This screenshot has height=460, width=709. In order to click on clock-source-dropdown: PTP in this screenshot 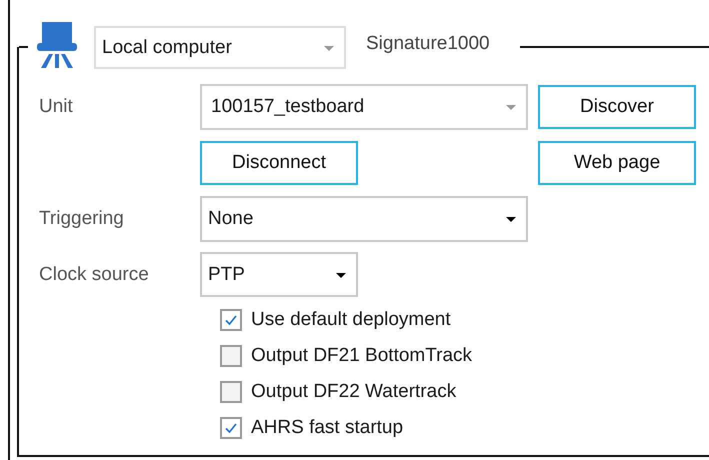, I will do `click(279, 274)`.